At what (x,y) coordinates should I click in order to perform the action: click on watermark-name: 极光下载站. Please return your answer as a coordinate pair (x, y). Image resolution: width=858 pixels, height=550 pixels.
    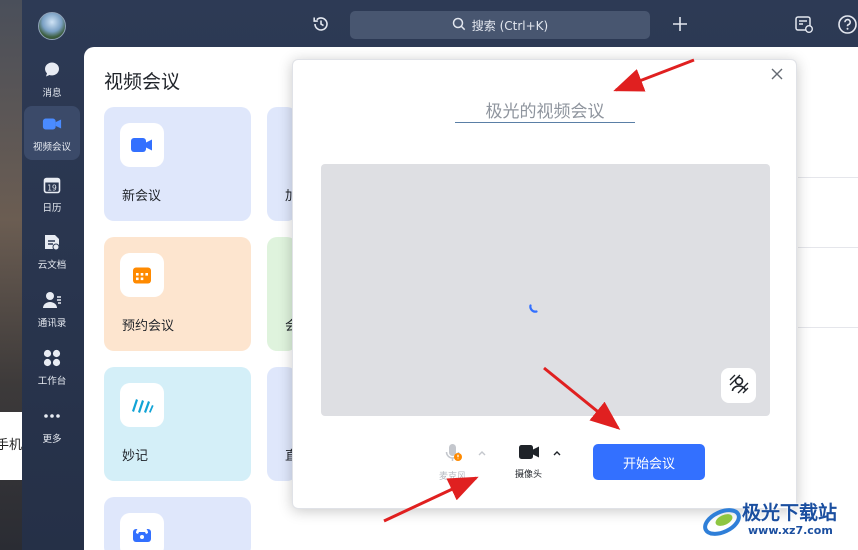
    Looking at the image, I should click on (790, 513).